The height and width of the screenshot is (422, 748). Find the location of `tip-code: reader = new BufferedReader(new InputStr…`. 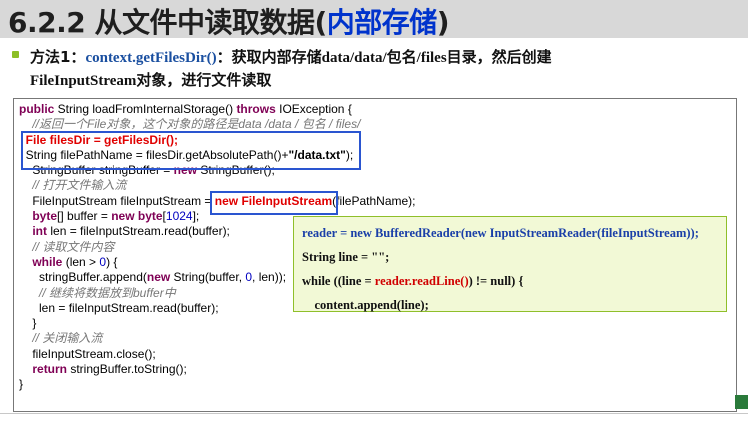

tip-code: reader = new BufferedReader(new InputStr… is located at coordinates (500, 269).